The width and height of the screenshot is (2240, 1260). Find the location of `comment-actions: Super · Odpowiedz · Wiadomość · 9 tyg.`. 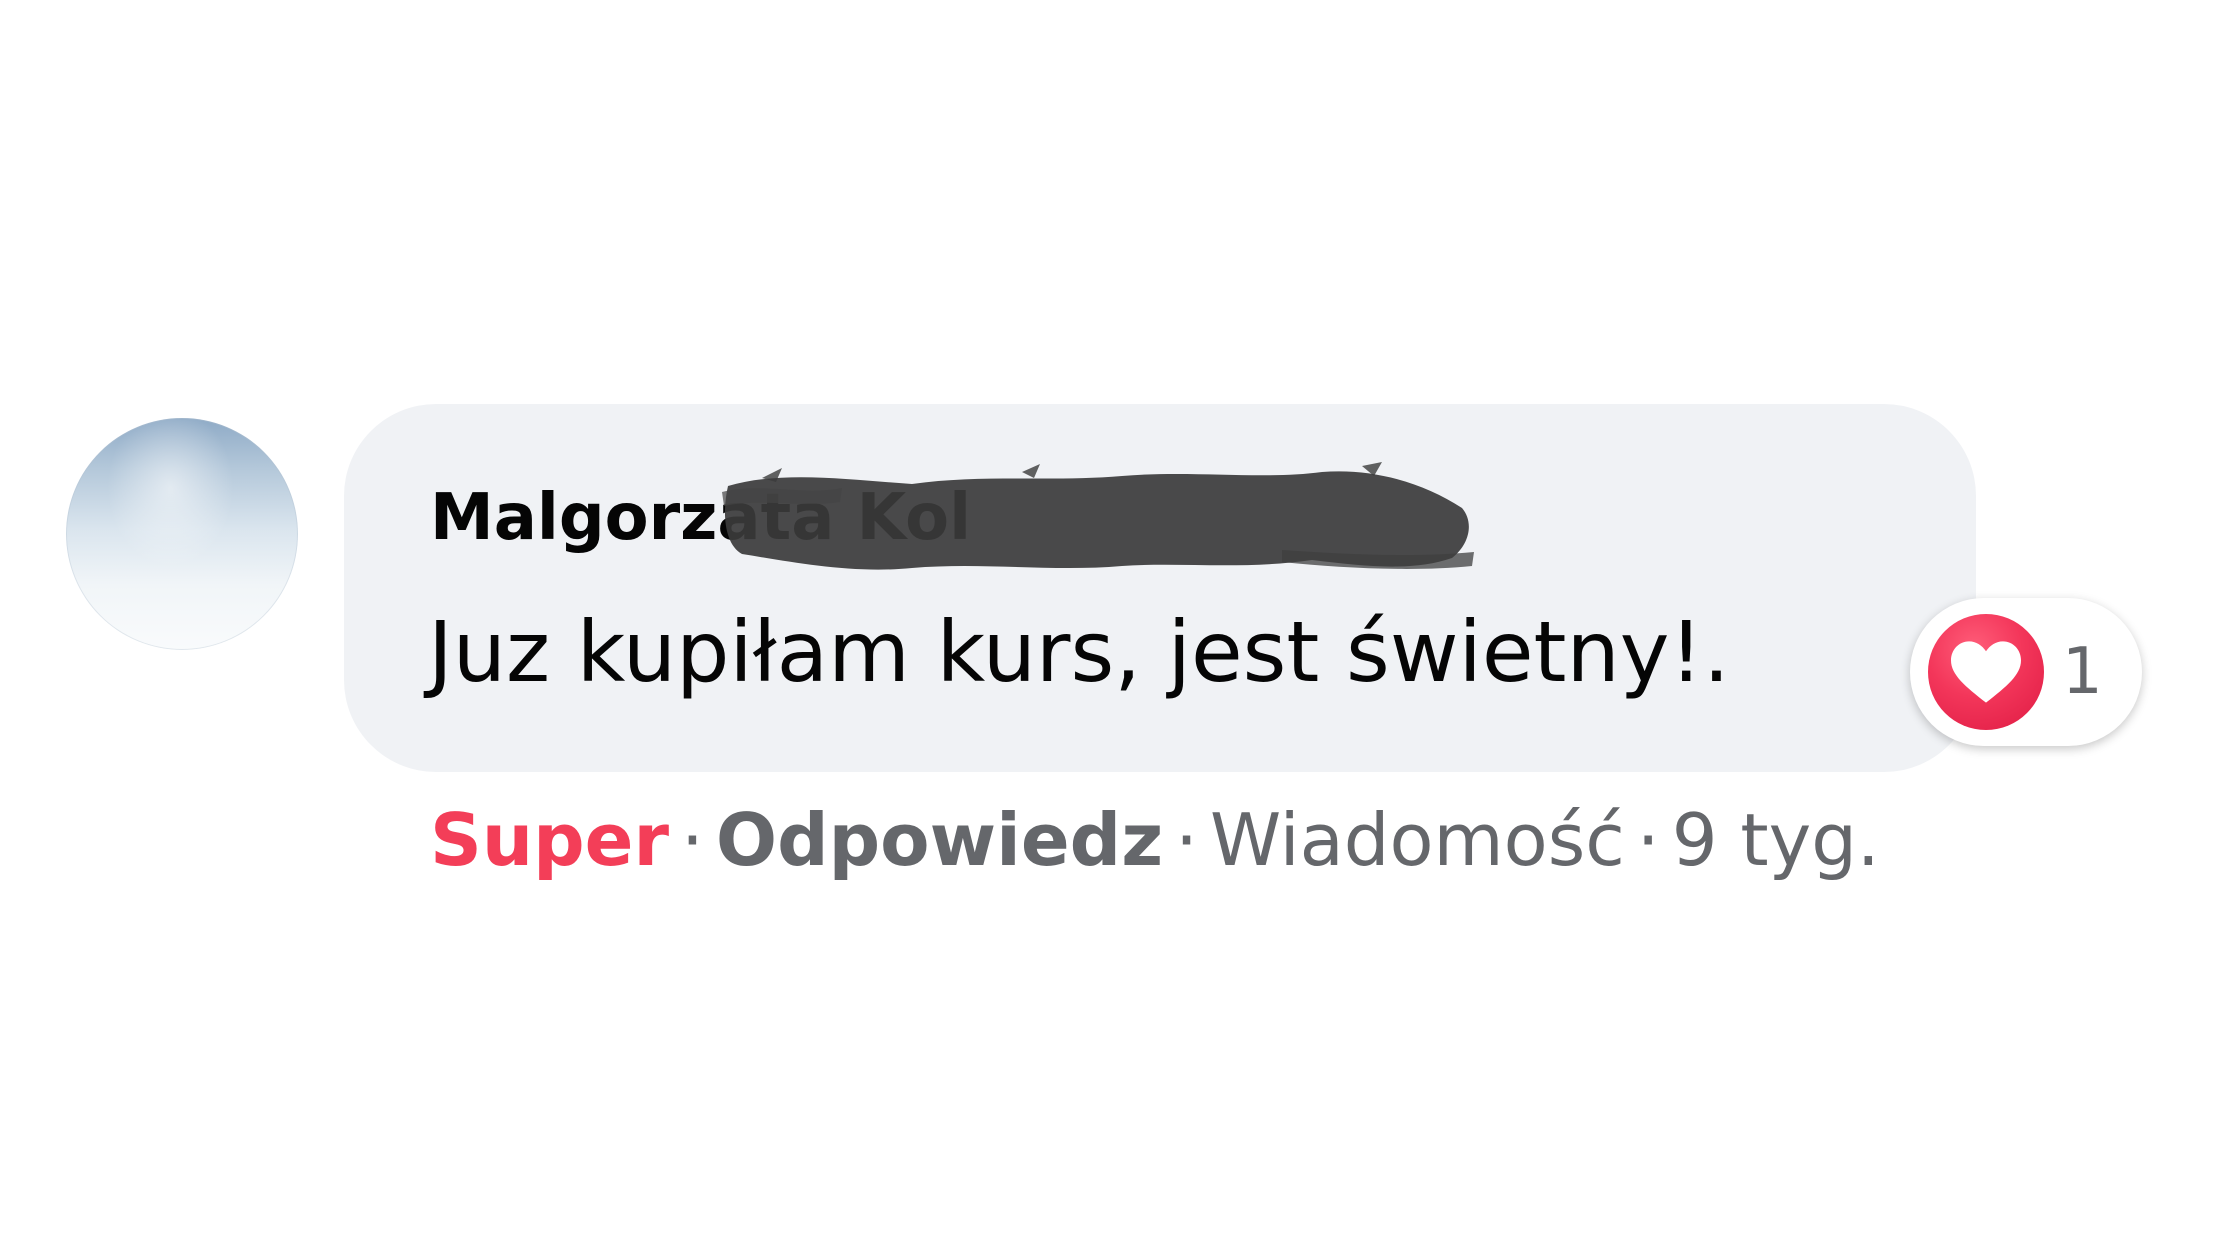

comment-actions: Super · Odpowiedz · Wiadomość · 9 tyg. is located at coordinates (1155, 840).